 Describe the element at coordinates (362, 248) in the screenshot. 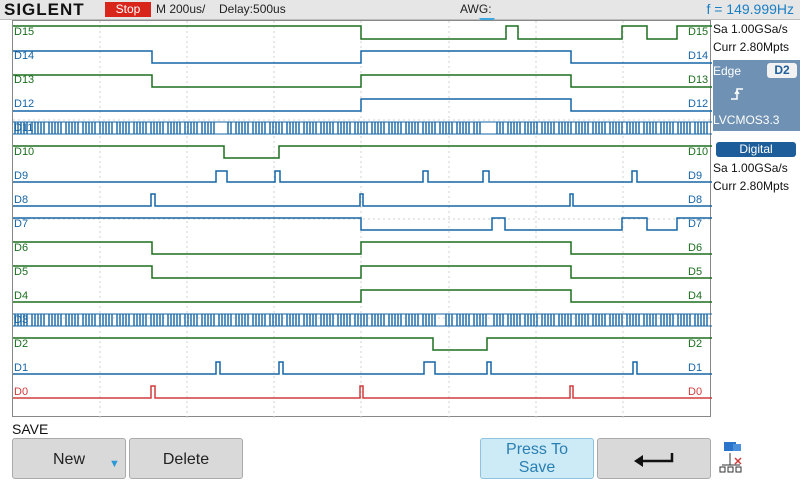

I see `trace-d6` at that location.